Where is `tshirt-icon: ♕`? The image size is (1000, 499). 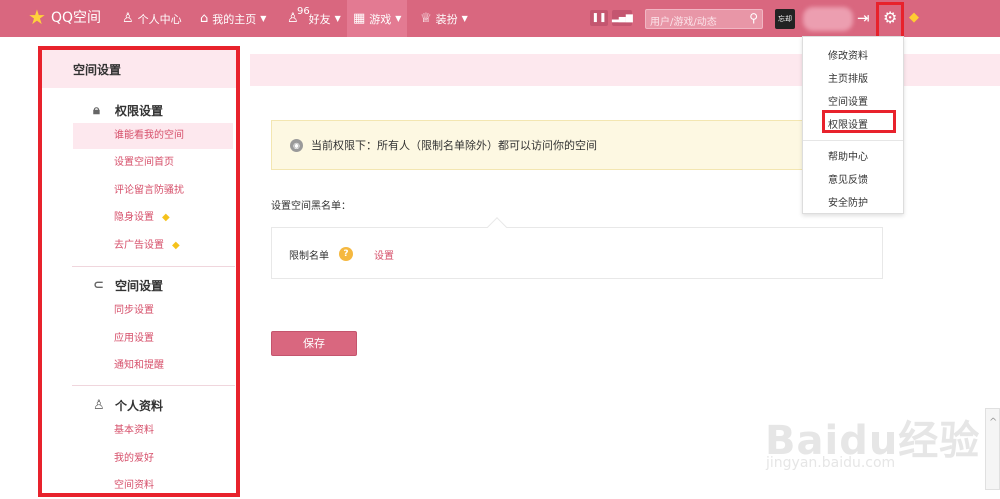 tshirt-icon: ♕ is located at coordinates (426, 18).